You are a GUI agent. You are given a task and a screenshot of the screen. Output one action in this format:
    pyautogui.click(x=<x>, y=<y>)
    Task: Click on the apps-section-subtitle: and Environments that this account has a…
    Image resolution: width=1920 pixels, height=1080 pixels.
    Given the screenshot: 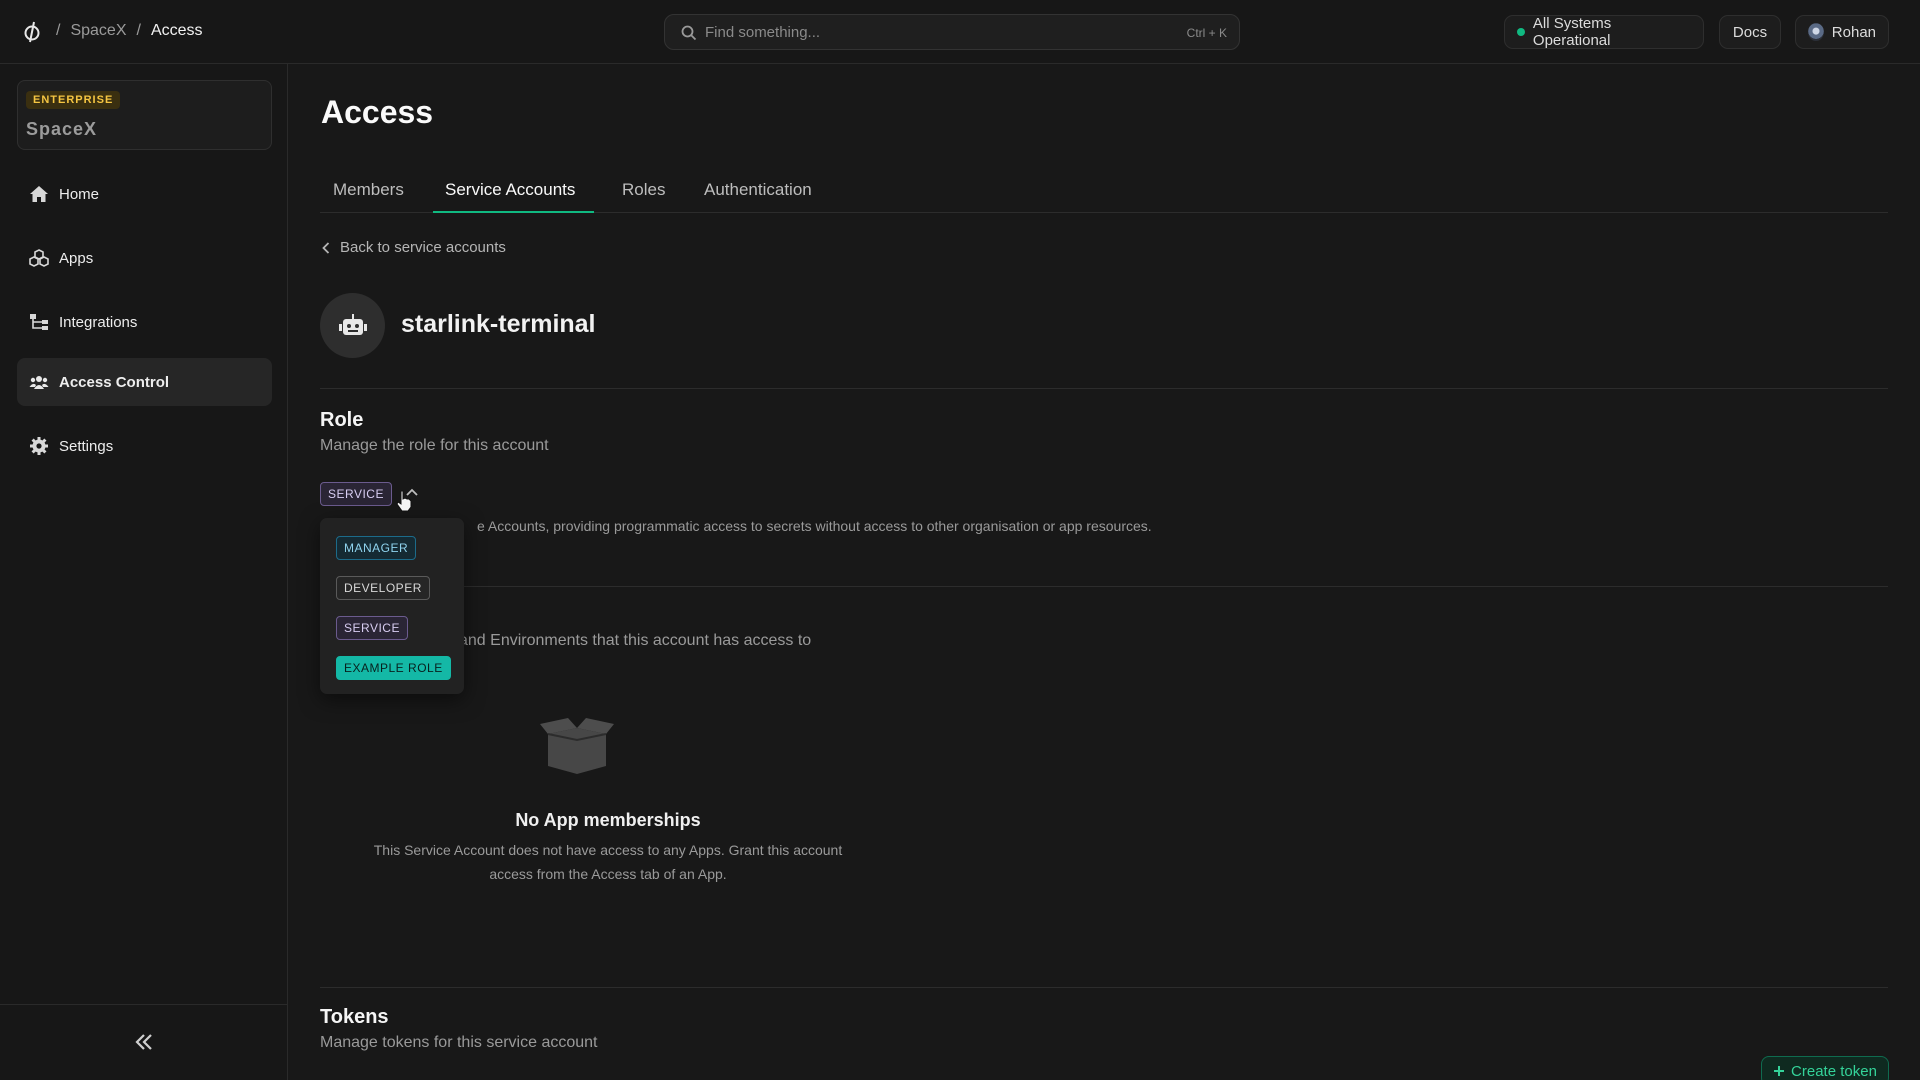 What is the action you would take?
    pyautogui.click(x=635, y=640)
    